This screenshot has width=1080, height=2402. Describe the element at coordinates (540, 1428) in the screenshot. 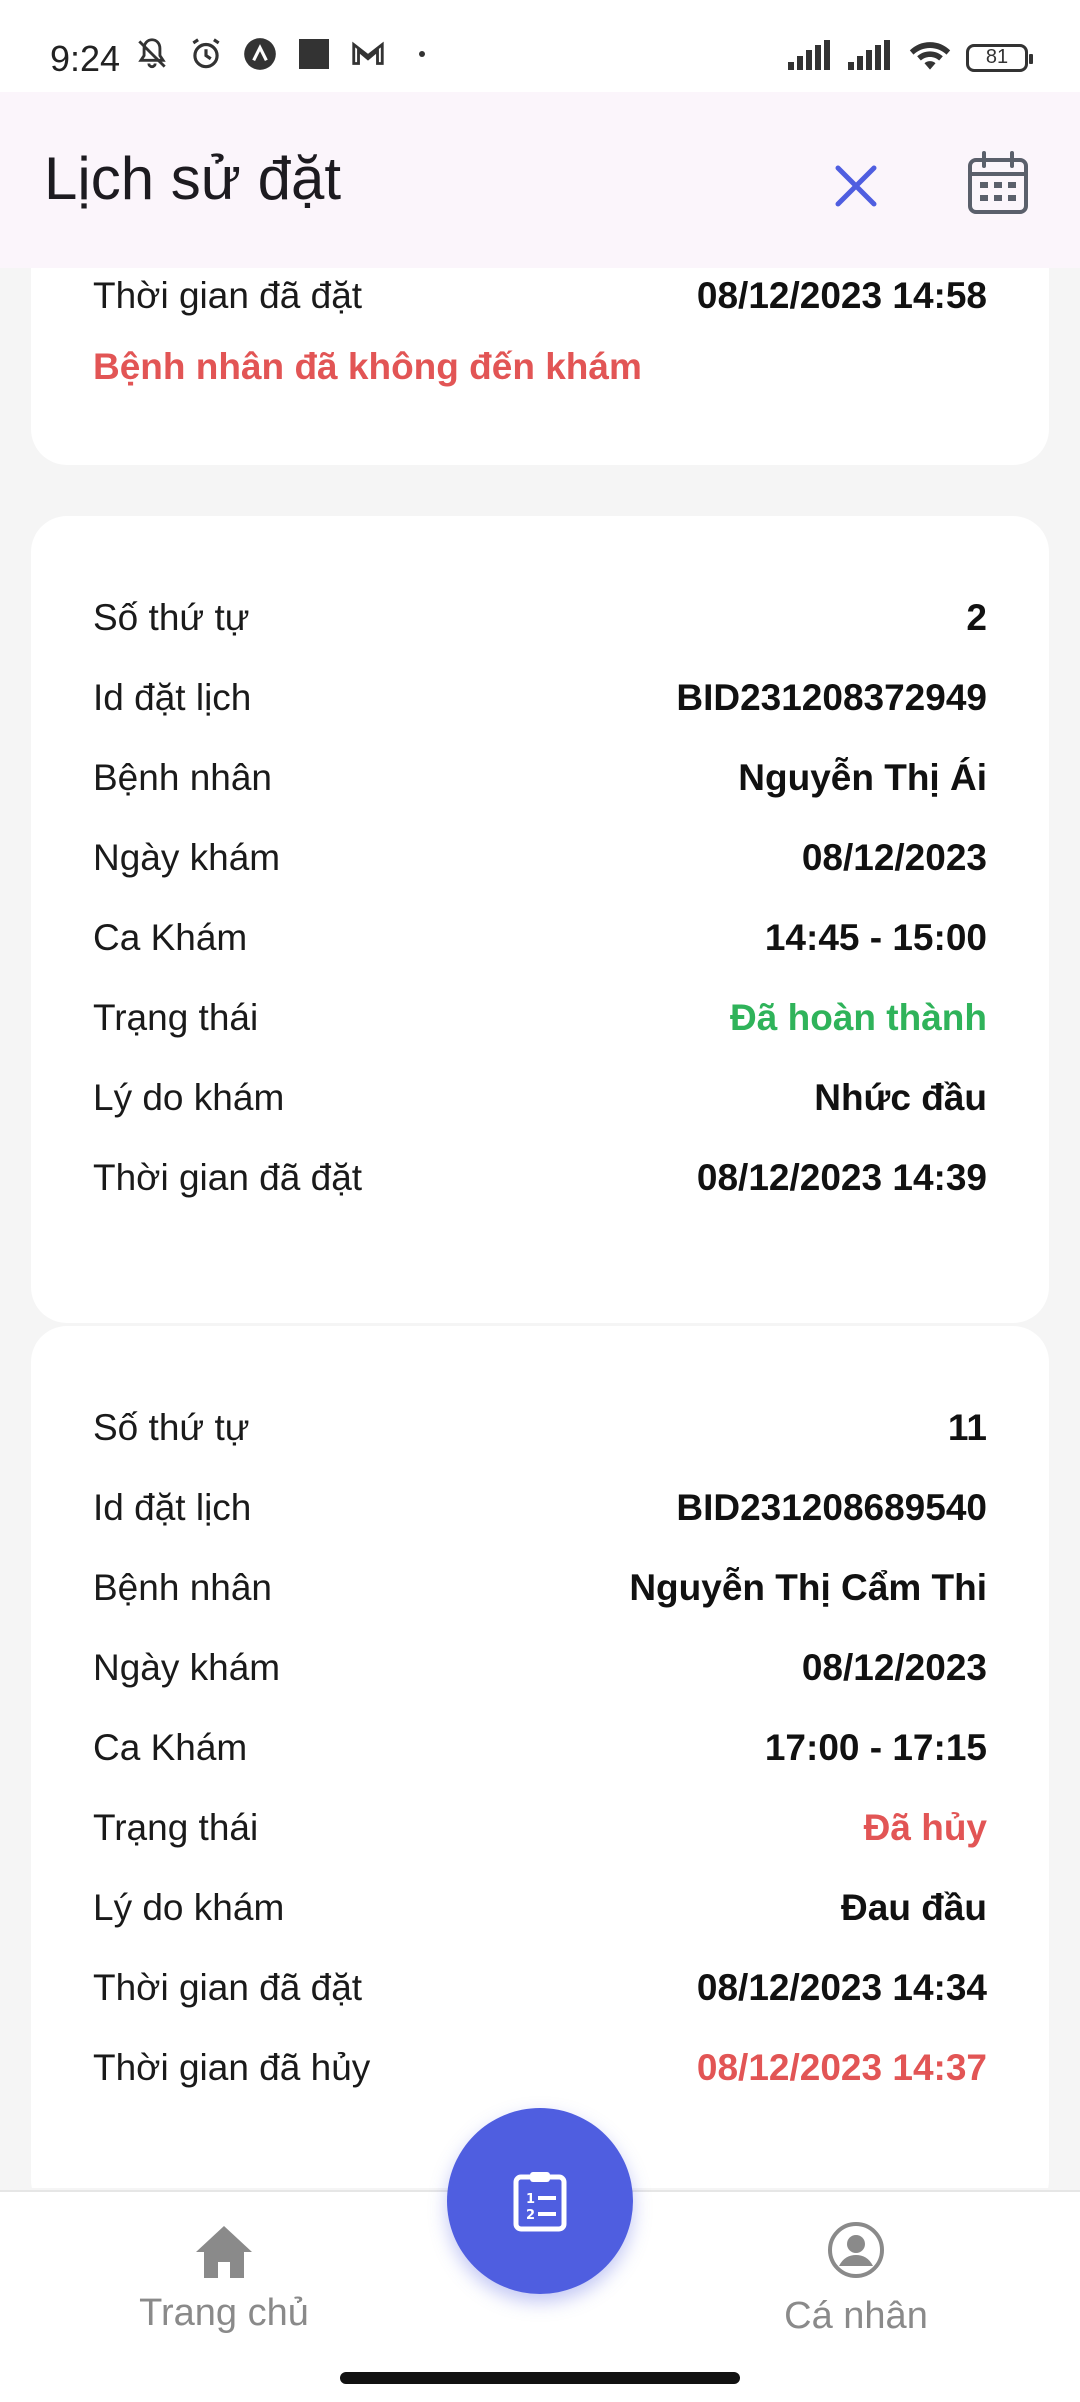

I see `row-order-number: Số thứ tự 11` at that location.